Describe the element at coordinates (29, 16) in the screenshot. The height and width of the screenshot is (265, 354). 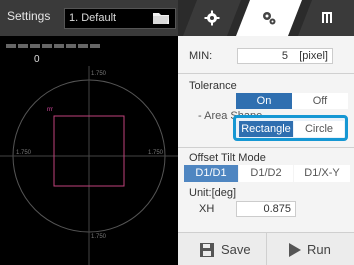
I see `settings-label: Settings` at that location.